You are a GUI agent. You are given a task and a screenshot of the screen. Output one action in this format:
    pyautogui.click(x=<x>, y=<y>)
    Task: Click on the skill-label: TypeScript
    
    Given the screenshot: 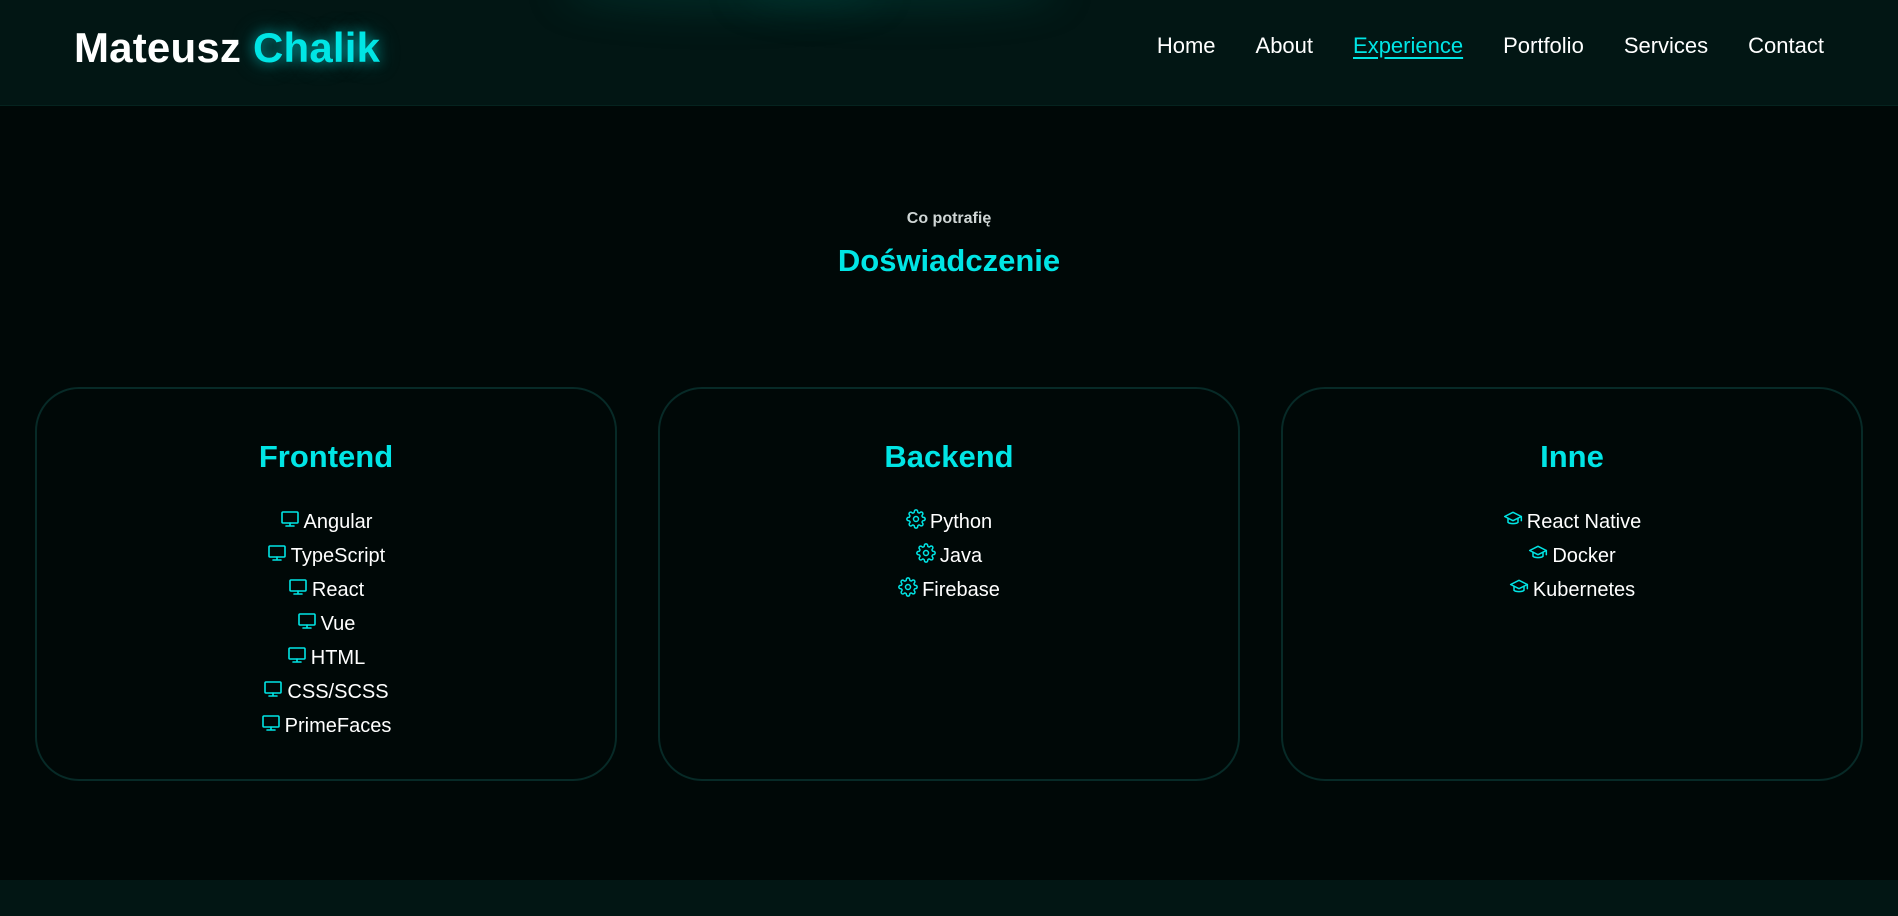 What is the action you would take?
    pyautogui.click(x=338, y=555)
    